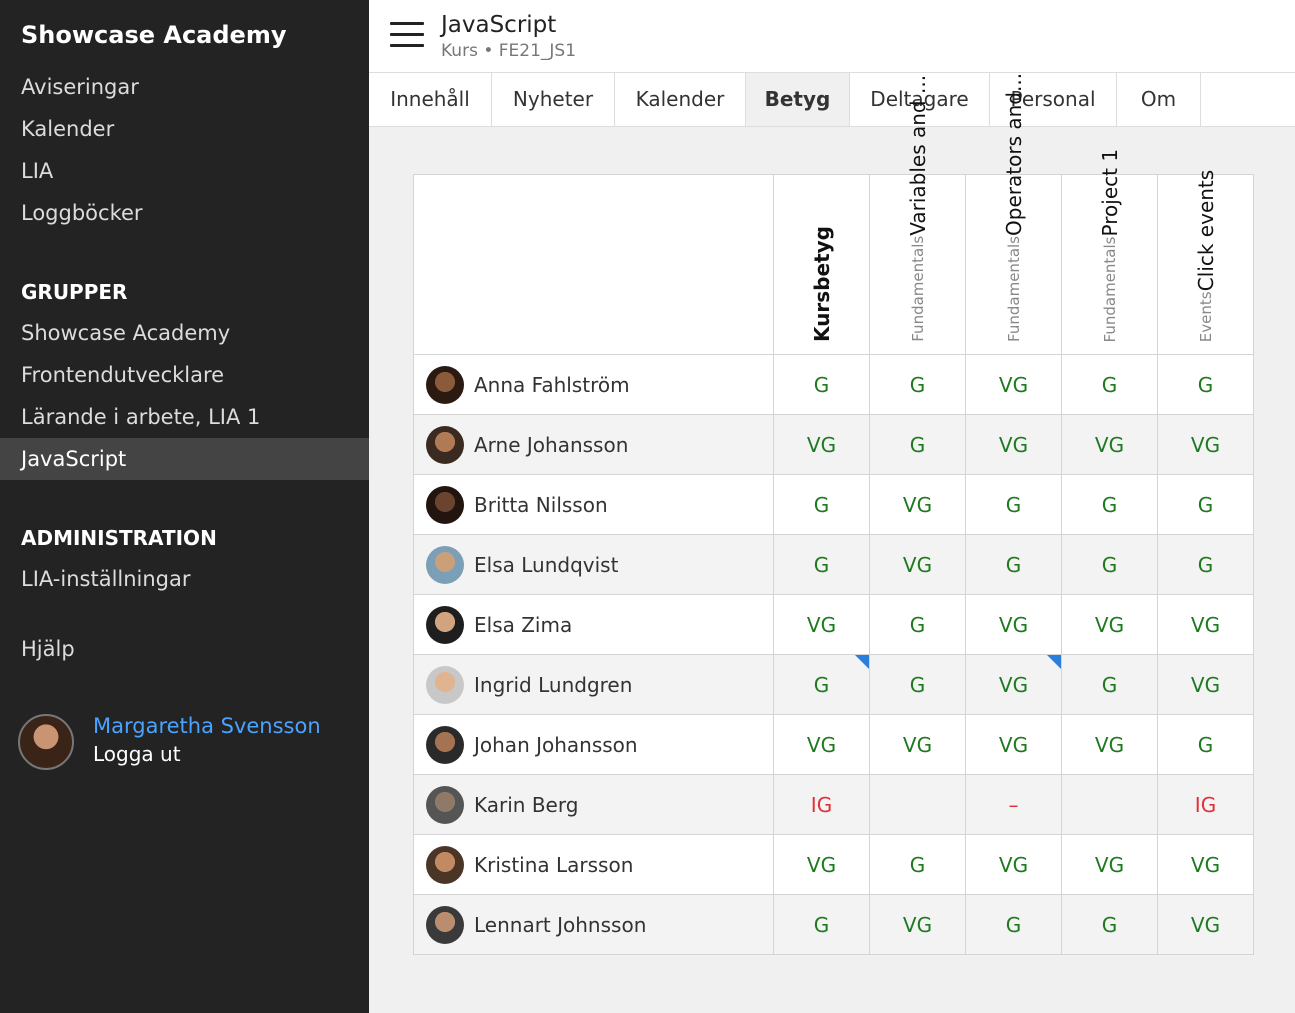  I want to click on student-cell: Johan Johansson, so click(593, 744).